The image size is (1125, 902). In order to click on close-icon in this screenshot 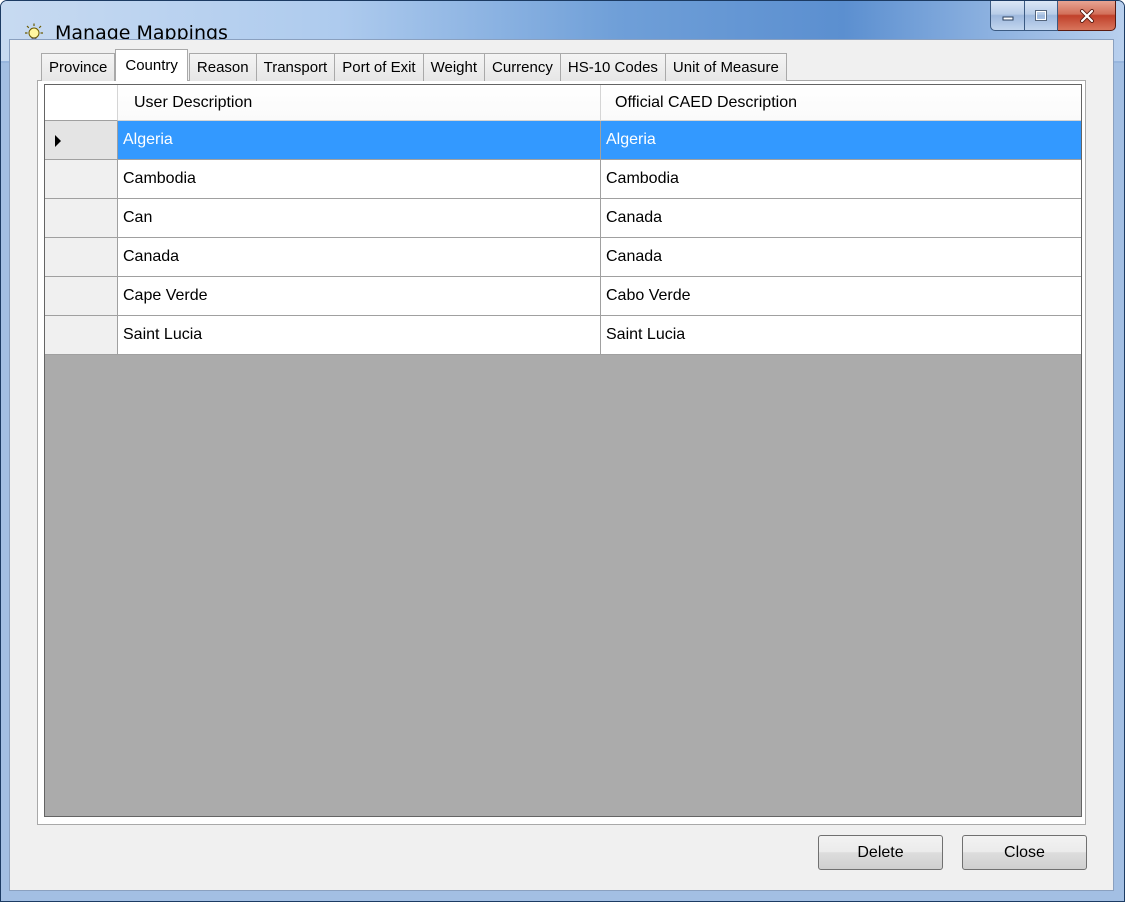, I will do `click(1086, 15)`.